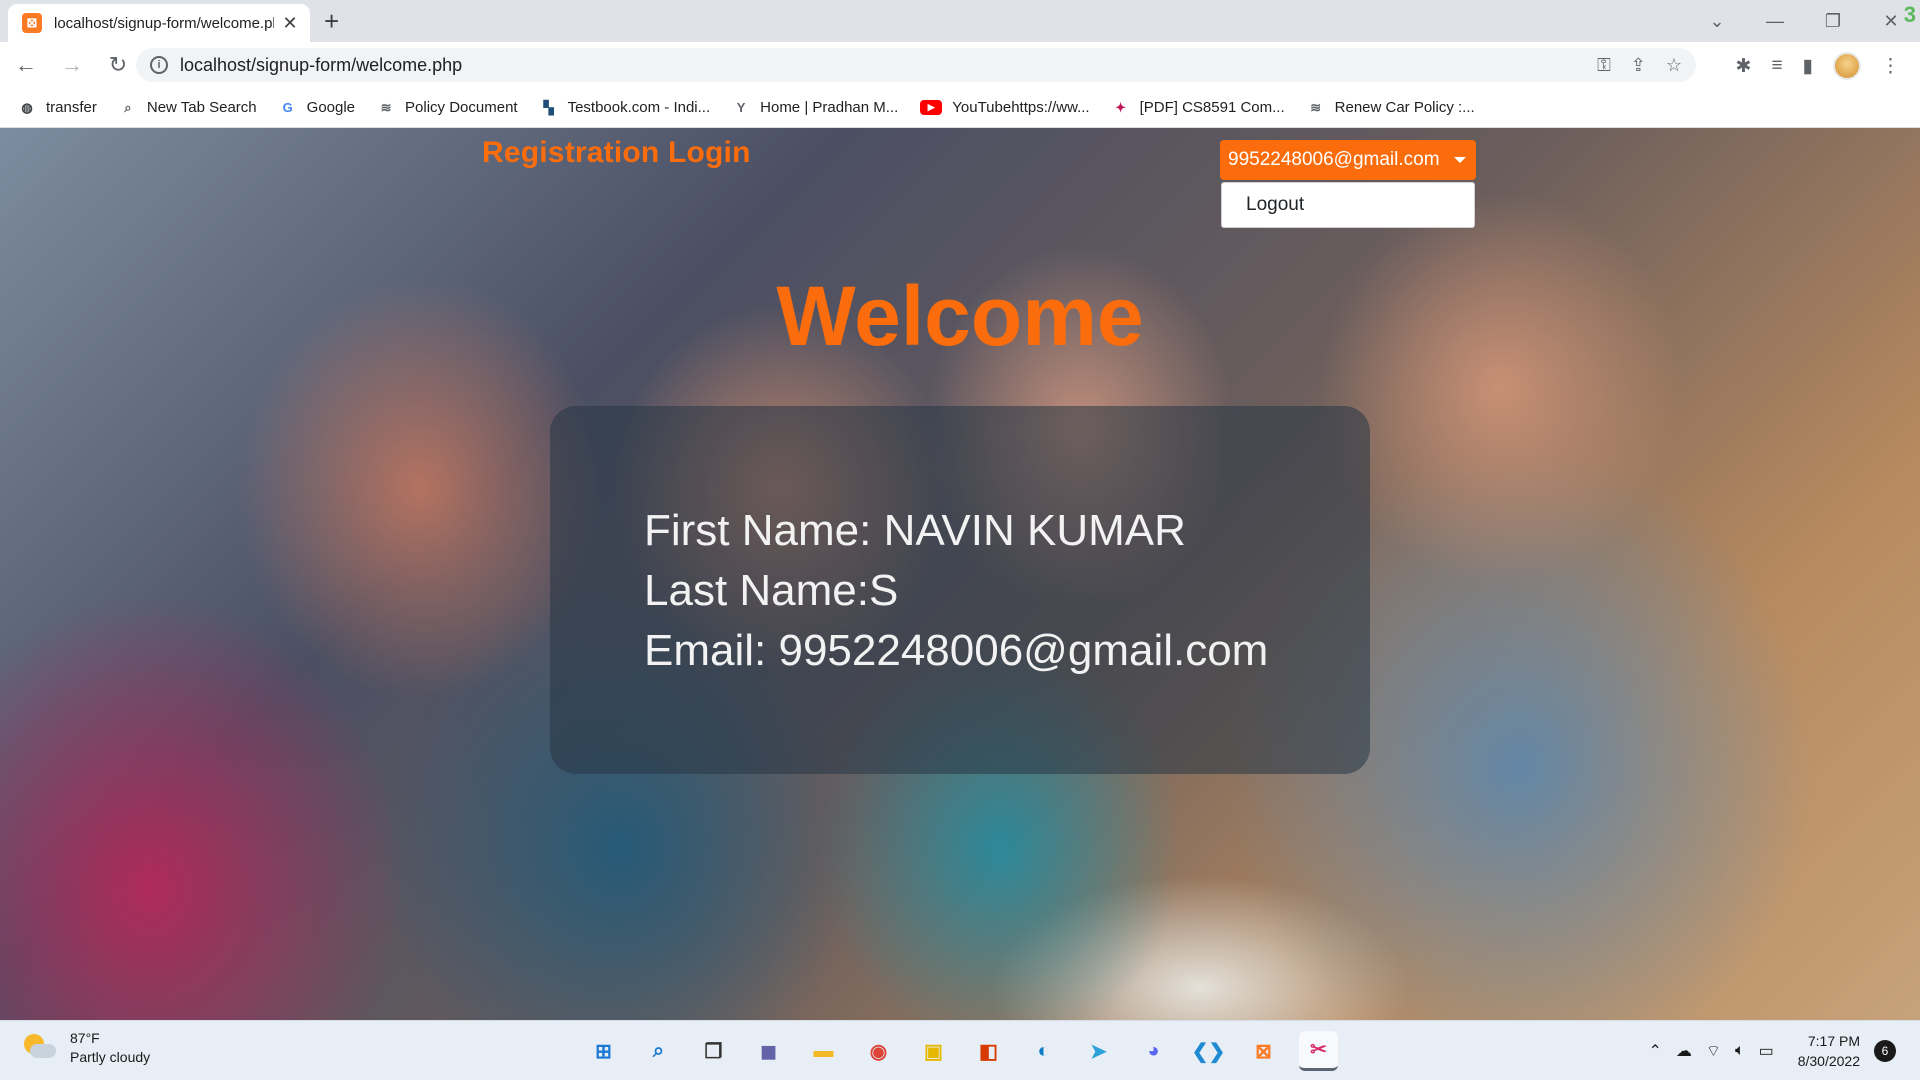  Describe the element at coordinates (956, 650) in the screenshot. I see `email-text: Email: 9952248006@gmail.com` at that location.